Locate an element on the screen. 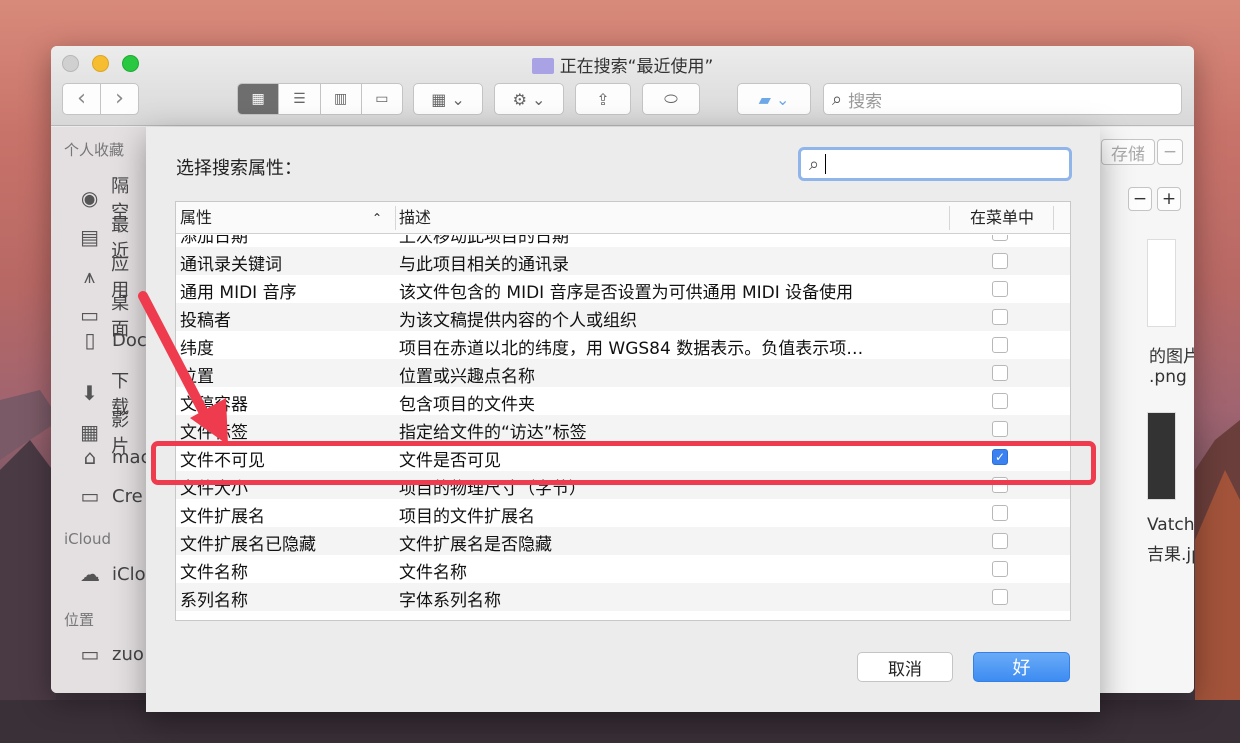 The image size is (1240, 743). new-folder-button: ▰ ⌄ is located at coordinates (774, 99).